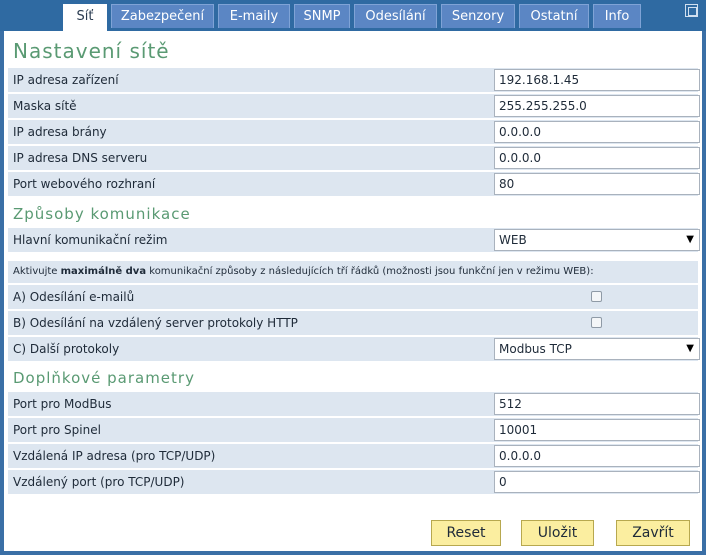 This screenshot has width=706, height=555. I want to click on row-main-mode: Hlavní komunikační režim WEB ▼, so click(354, 240).